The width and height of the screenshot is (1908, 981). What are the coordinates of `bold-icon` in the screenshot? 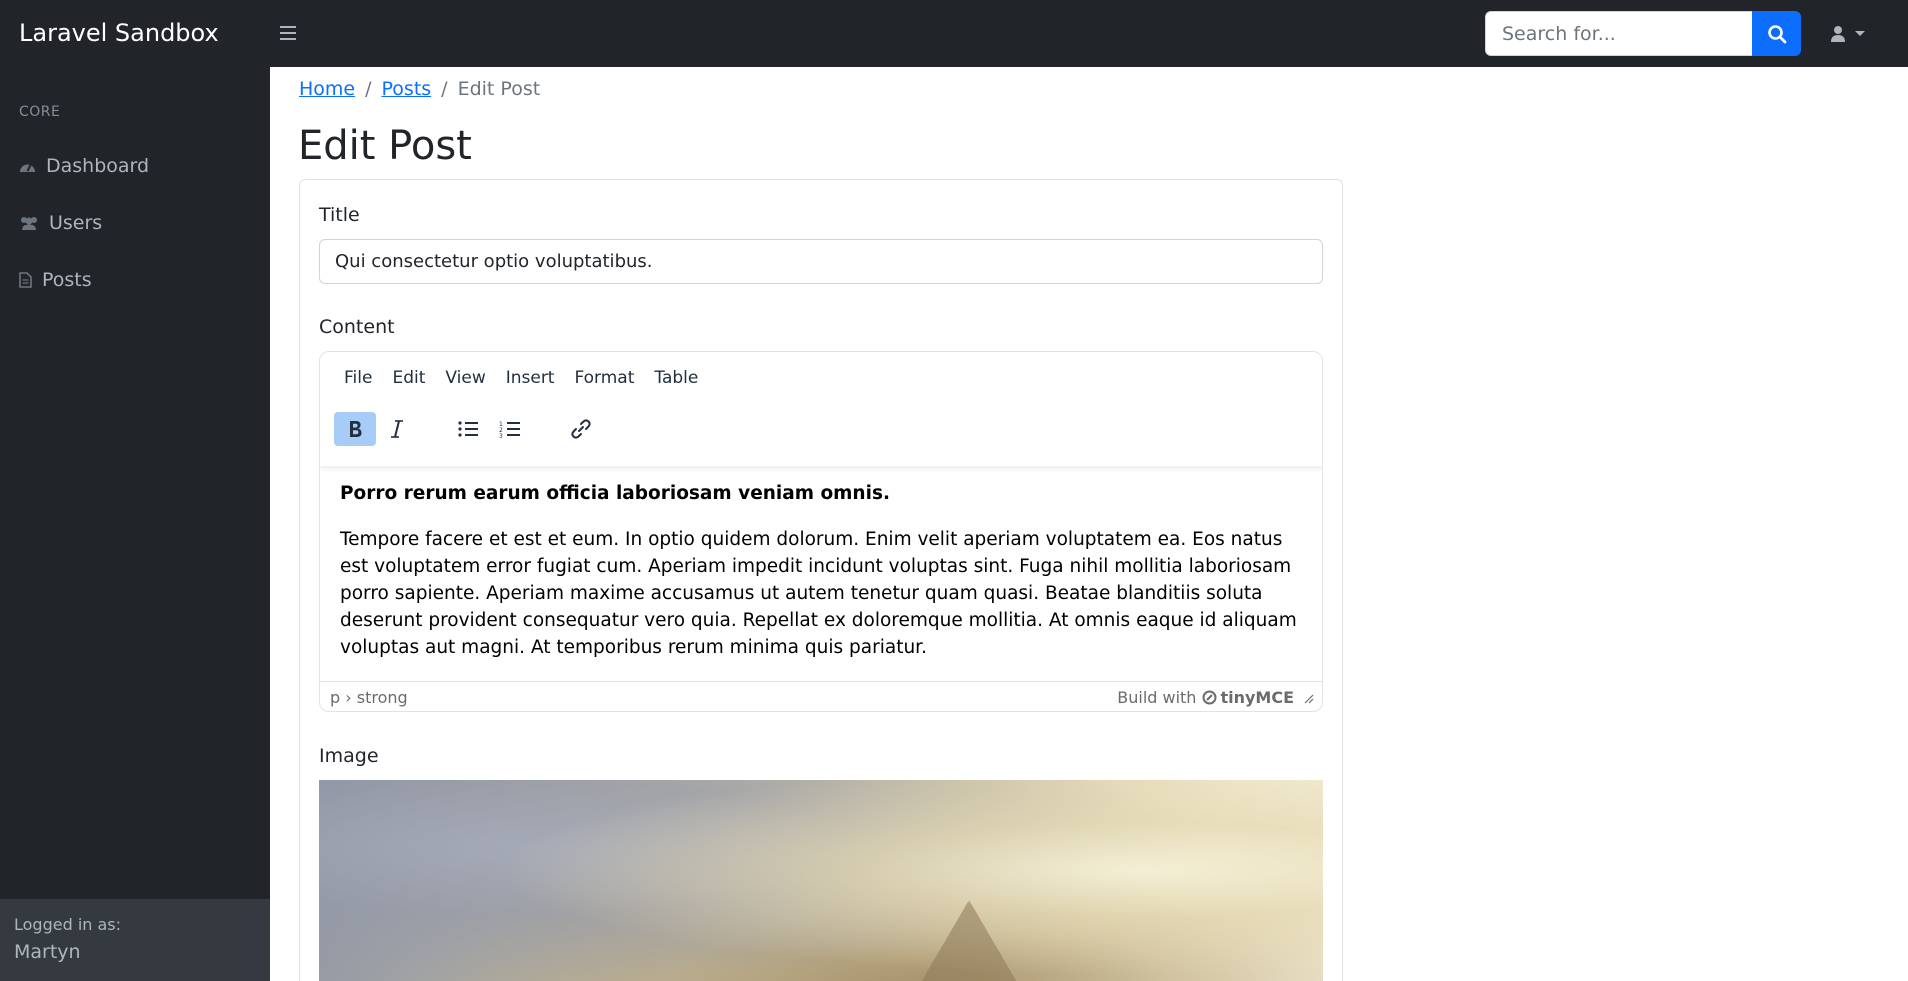 It's located at (356, 429).